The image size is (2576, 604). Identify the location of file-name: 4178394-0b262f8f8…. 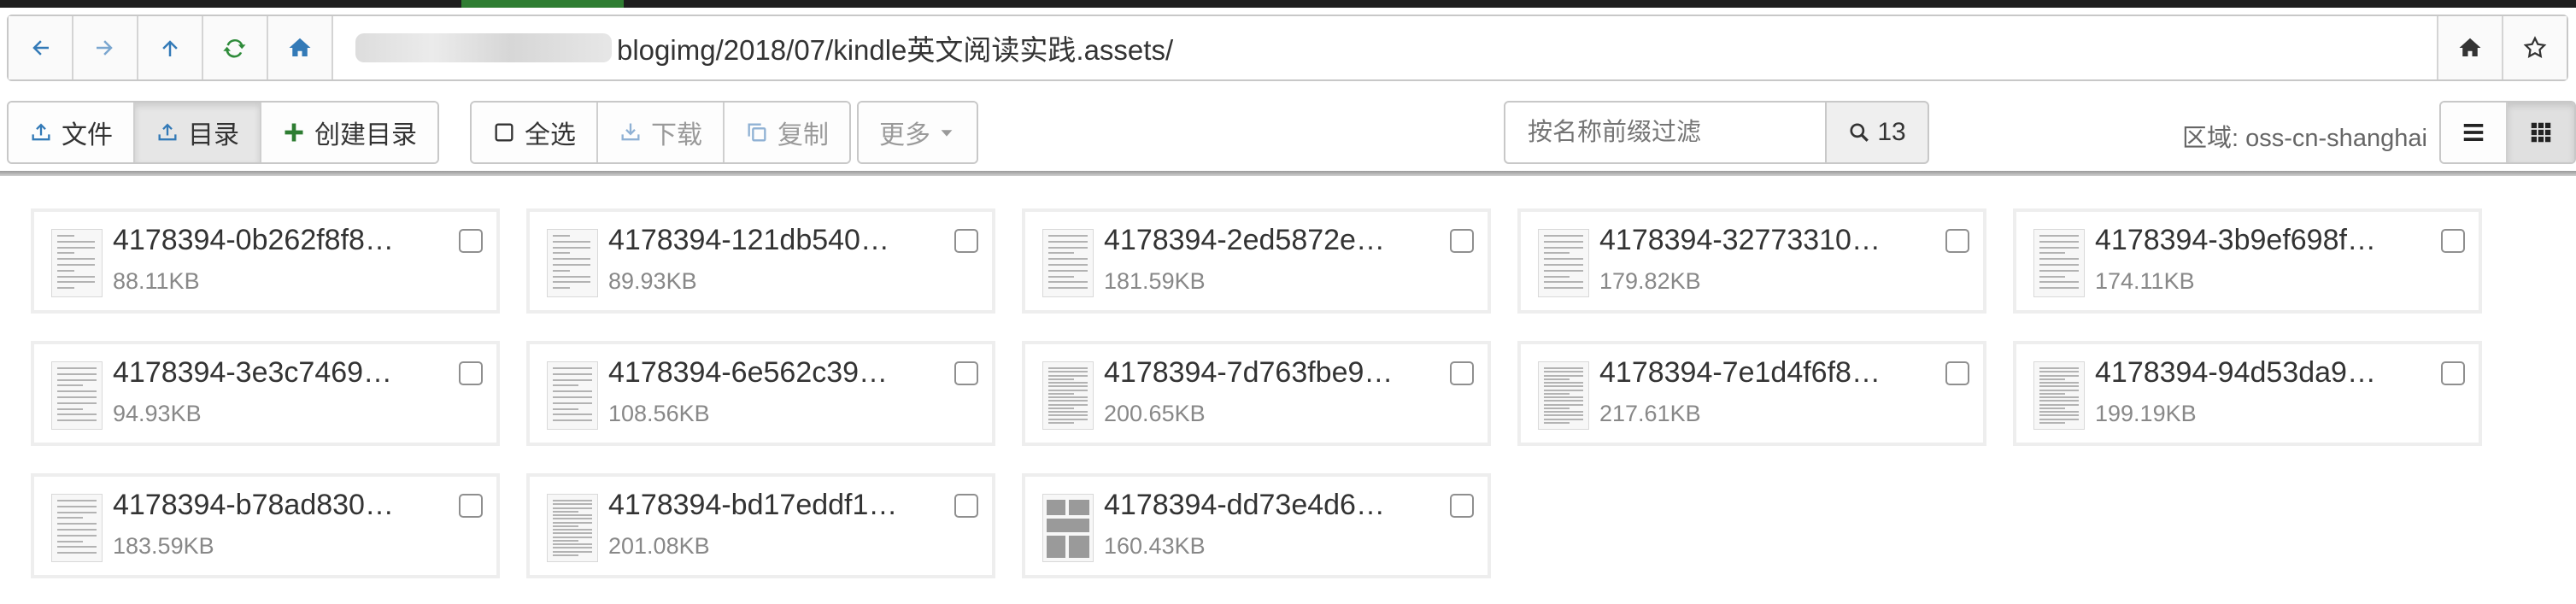
(253, 241).